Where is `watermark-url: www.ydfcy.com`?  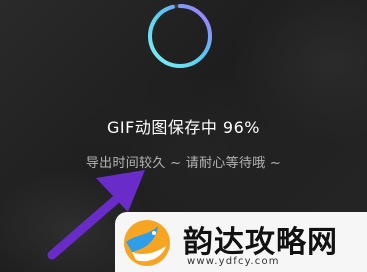
watermark-url: www.ydfcy.com is located at coordinates (233, 261).